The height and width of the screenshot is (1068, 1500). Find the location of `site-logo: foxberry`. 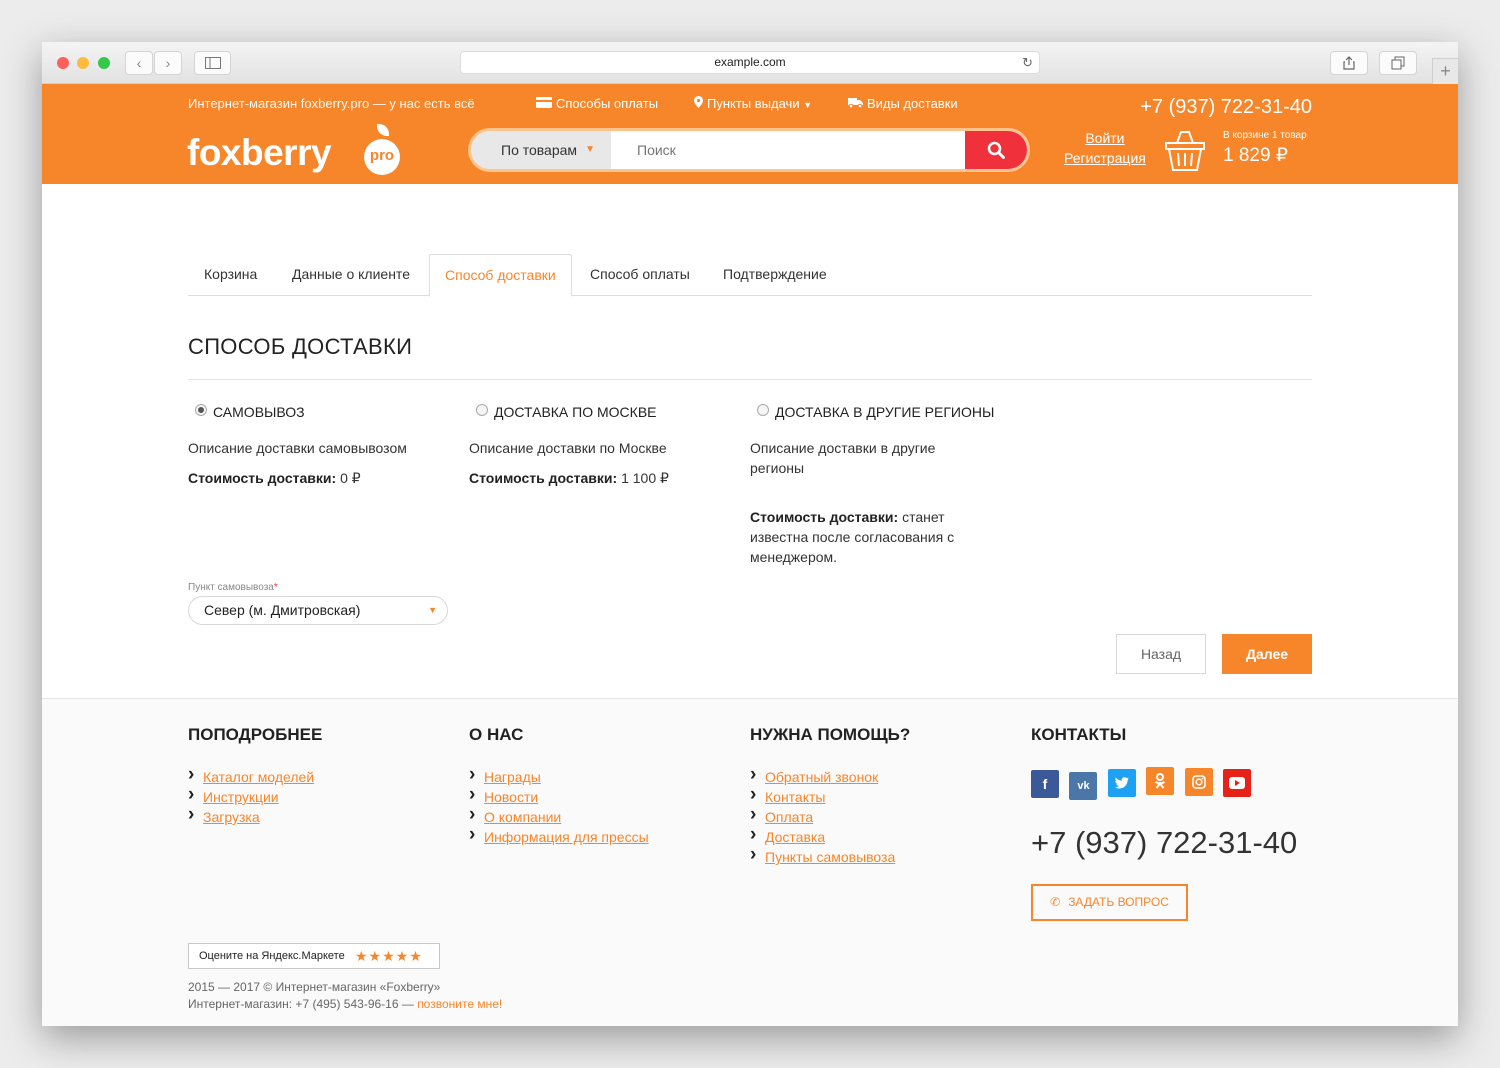

site-logo: foxberry is located at coordinates (259, 153).